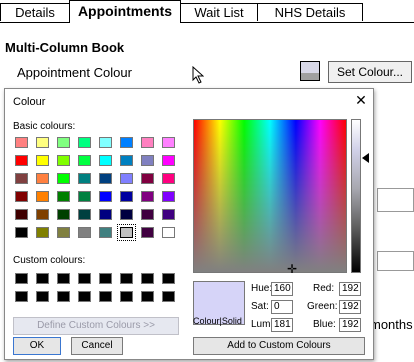 This screenshot has width=414, height=362. Describe the element at coordinates (350, 325) in the screenshot. I see `blue-input: 192` at that location.